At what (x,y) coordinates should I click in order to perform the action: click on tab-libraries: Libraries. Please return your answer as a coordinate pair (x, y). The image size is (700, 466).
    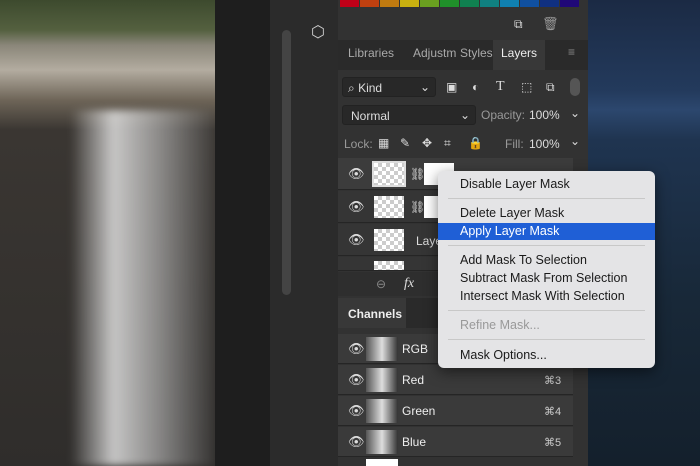
    Looking at the image, I should click on (371, 53).